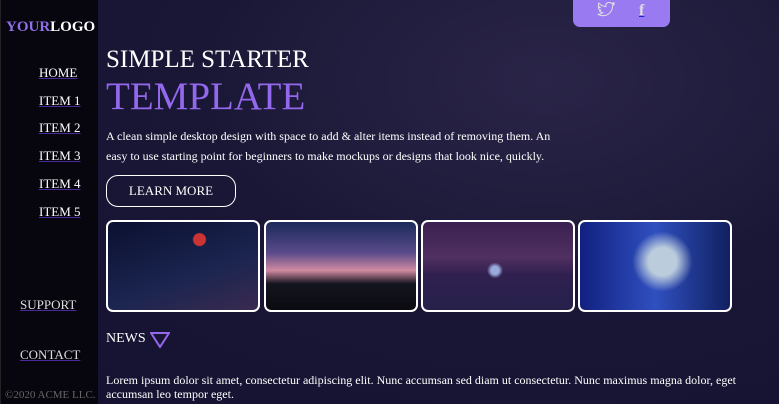  I want to click on gallery-image-night-sky, so click(183, 266).